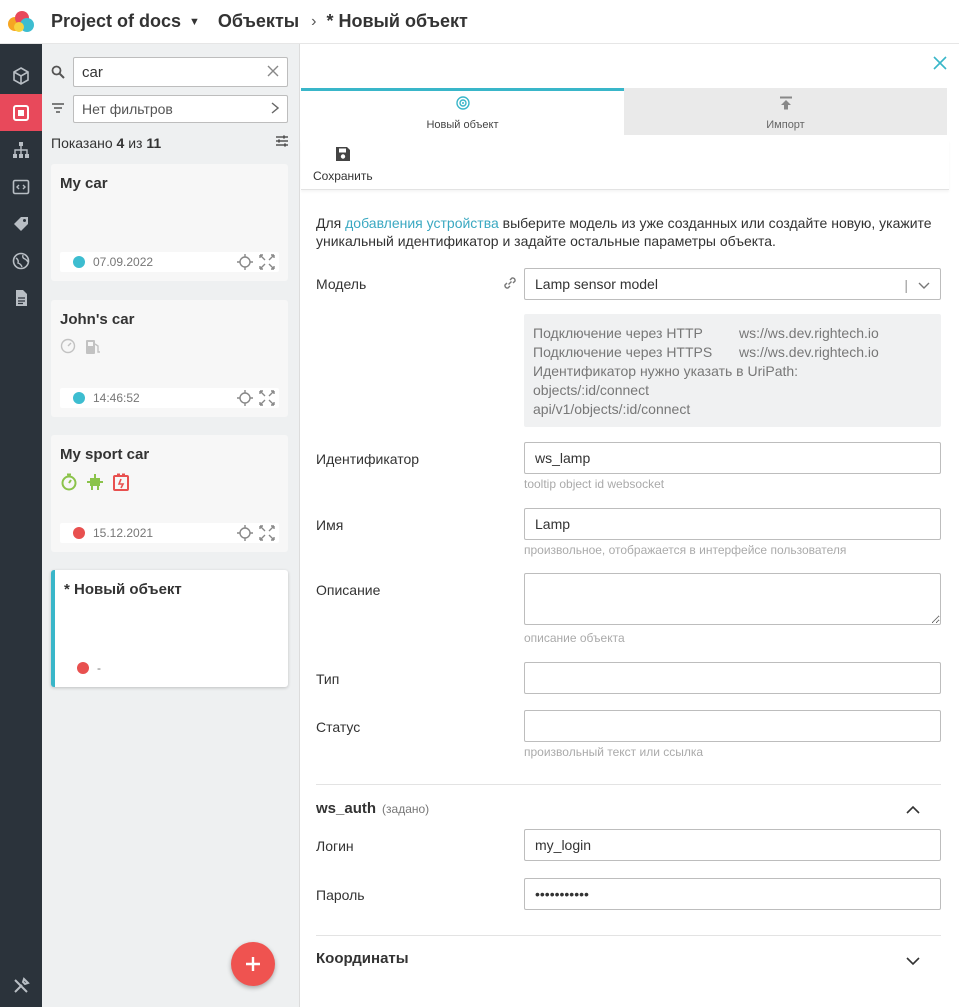 The image size is (959, 1007). I want to click on chevron-up-icon, so click(913, 809).